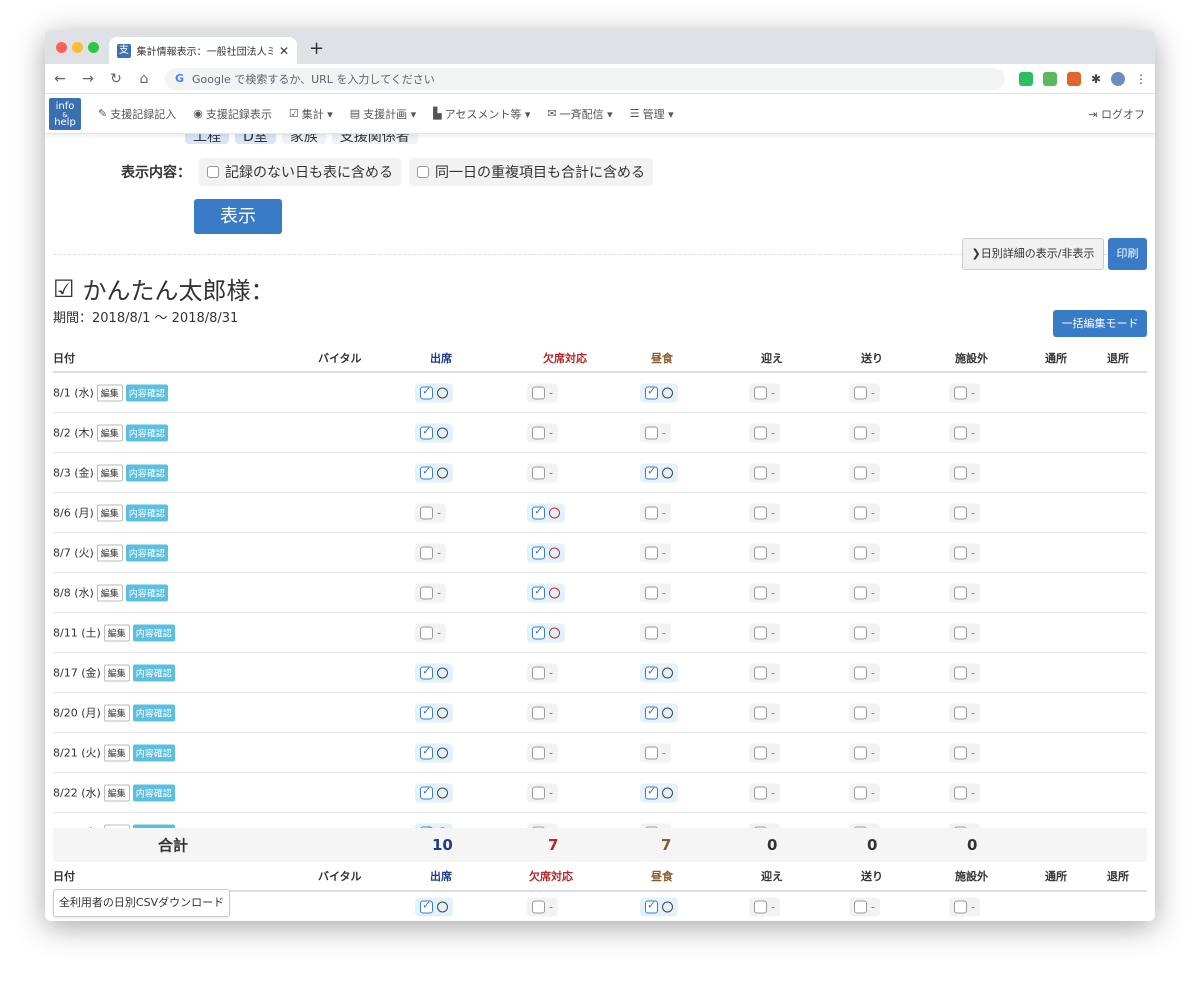  What do you see at coordinates (207, 139) in the screenshot?
I see `filter-chip-1: 工程` at bounding box center [207, 139].